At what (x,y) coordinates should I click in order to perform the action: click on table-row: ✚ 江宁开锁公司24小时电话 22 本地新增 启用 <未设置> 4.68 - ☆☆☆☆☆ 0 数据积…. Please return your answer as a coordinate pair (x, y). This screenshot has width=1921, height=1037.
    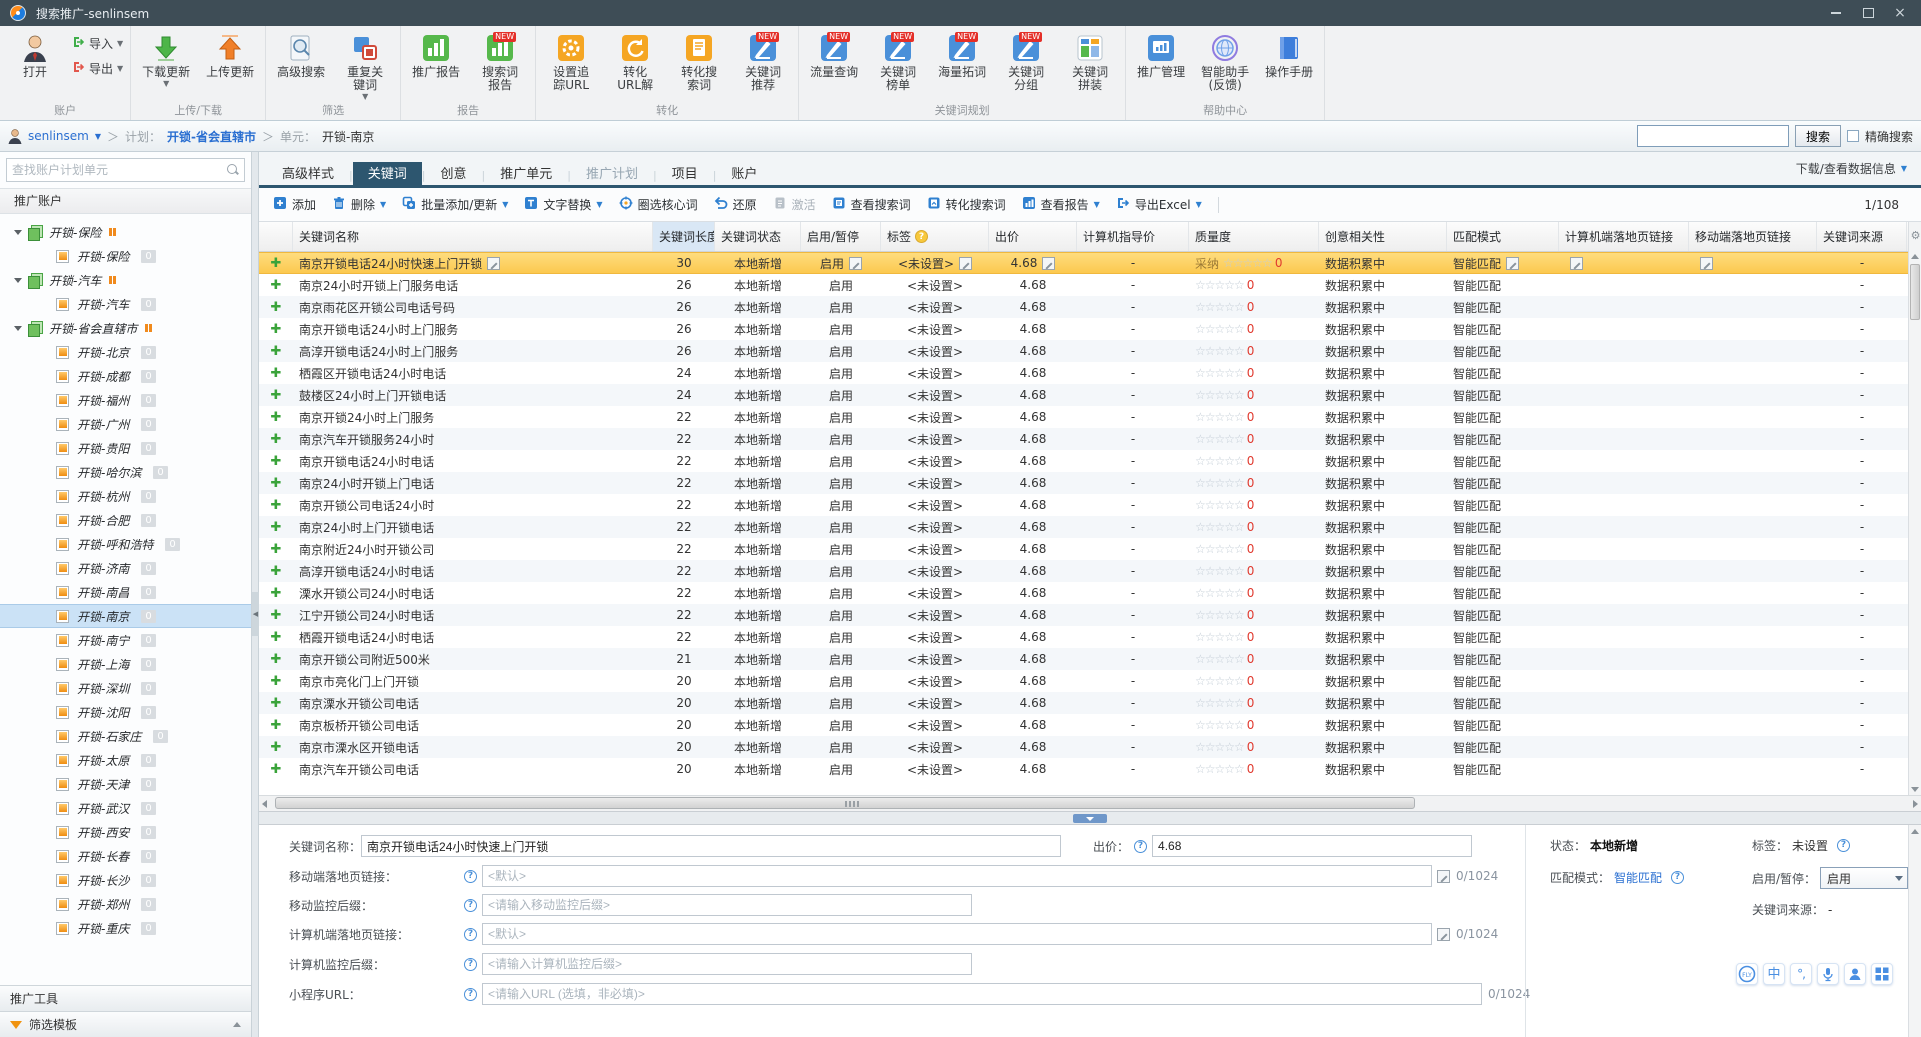
    Looking at the image, I should click on (1090, 615).